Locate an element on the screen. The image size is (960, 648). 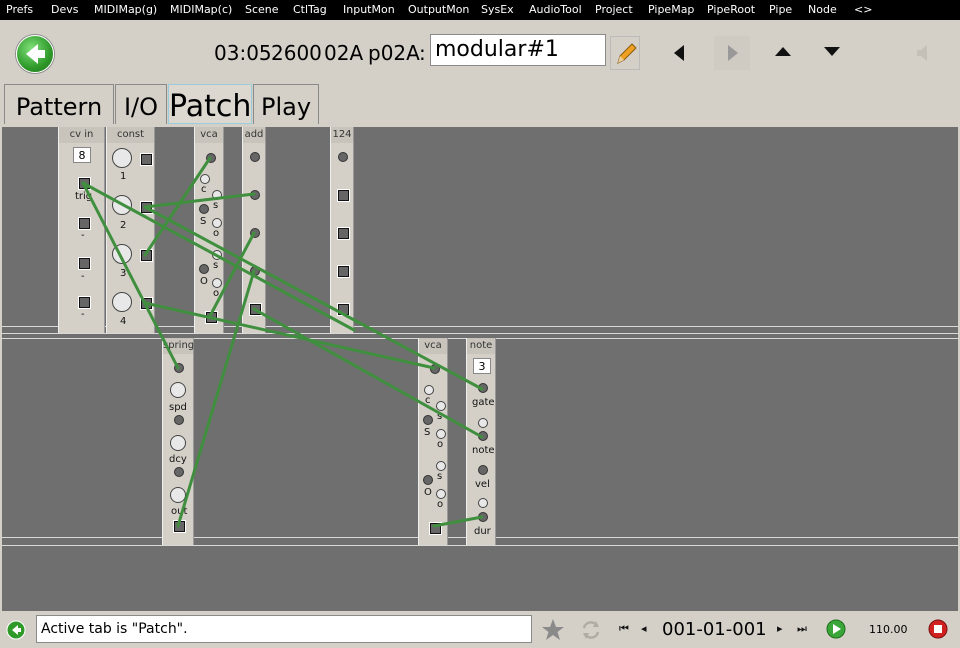
menu-inputmon: InputMon is located at coordinates (369, 9).